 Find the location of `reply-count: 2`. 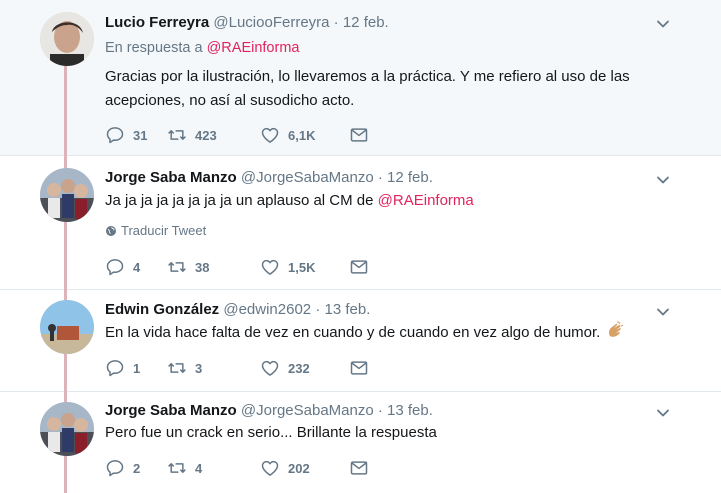

reply-count: 2 is located at coordinates (137, 468).